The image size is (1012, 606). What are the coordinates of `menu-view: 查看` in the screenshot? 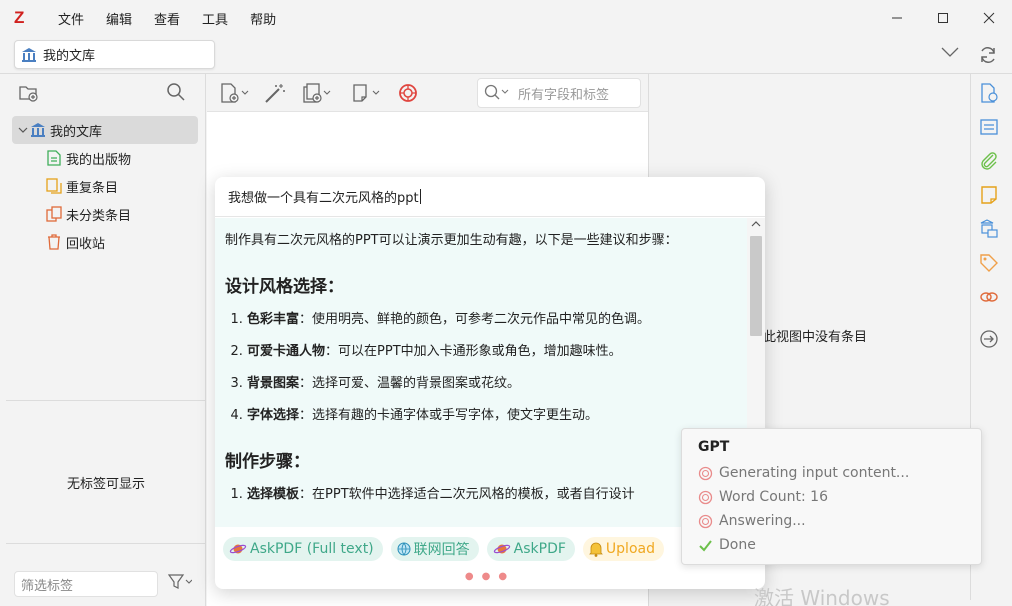 It's located at (167, 18).